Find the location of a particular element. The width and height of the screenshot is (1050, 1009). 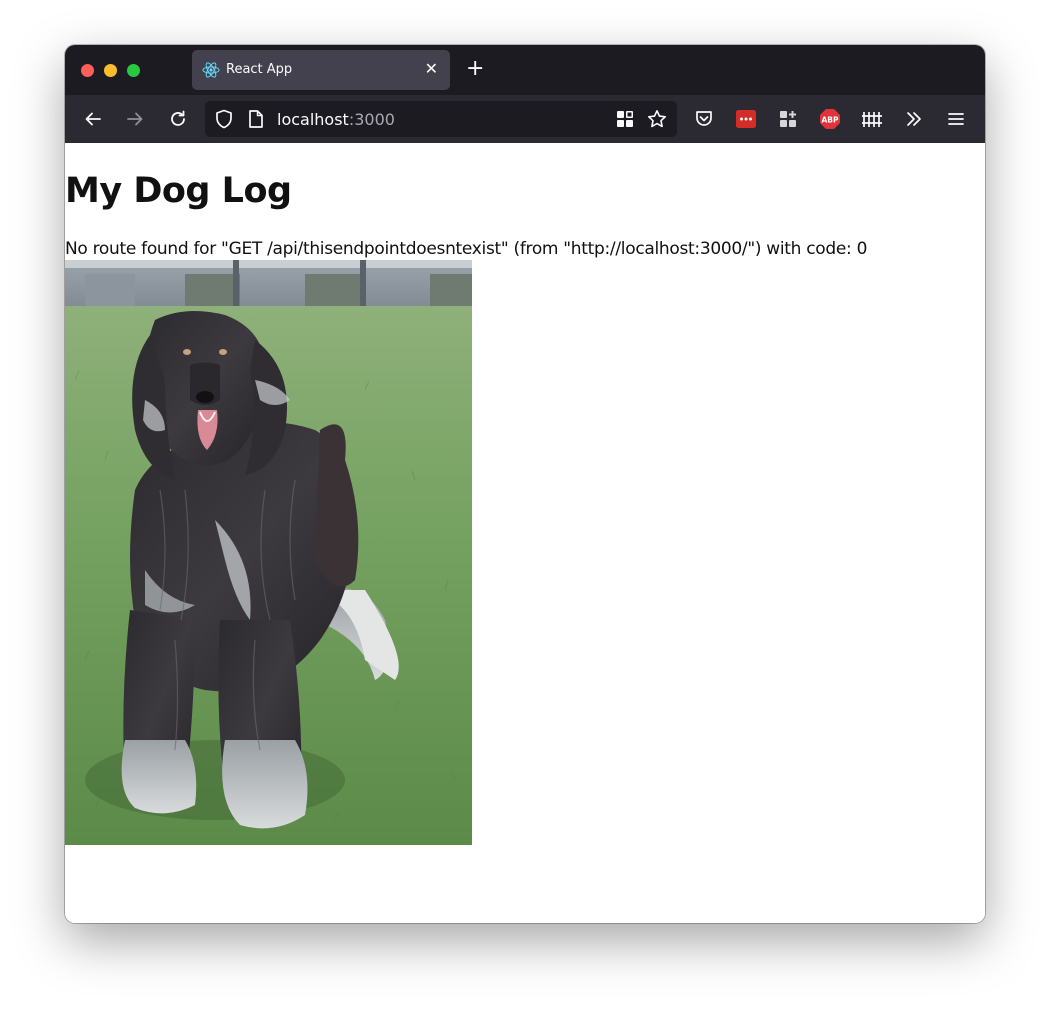

widget-icon is located at coordinates (788, 119).